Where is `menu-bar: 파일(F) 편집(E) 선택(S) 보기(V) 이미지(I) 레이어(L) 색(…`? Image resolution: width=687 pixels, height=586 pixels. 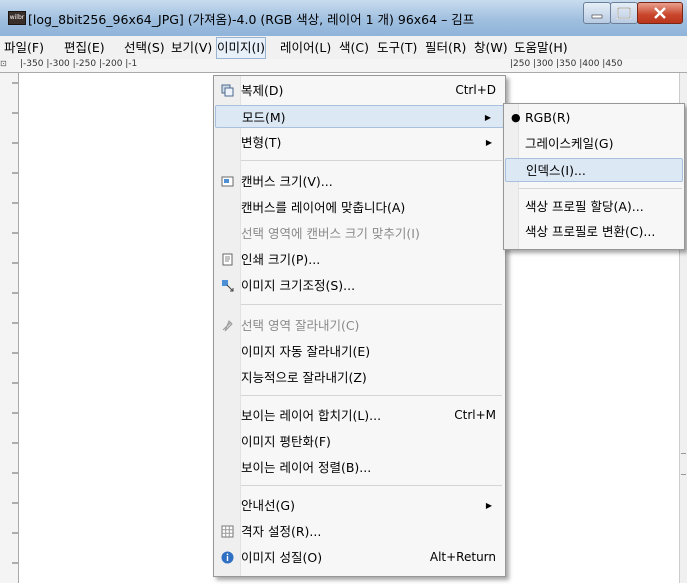
menu-bar: 파일(F) 편집(E) 선택(S) 보기(V) 이미지(I) 레이어(L) 색(… is located at coordinates (343, 48).